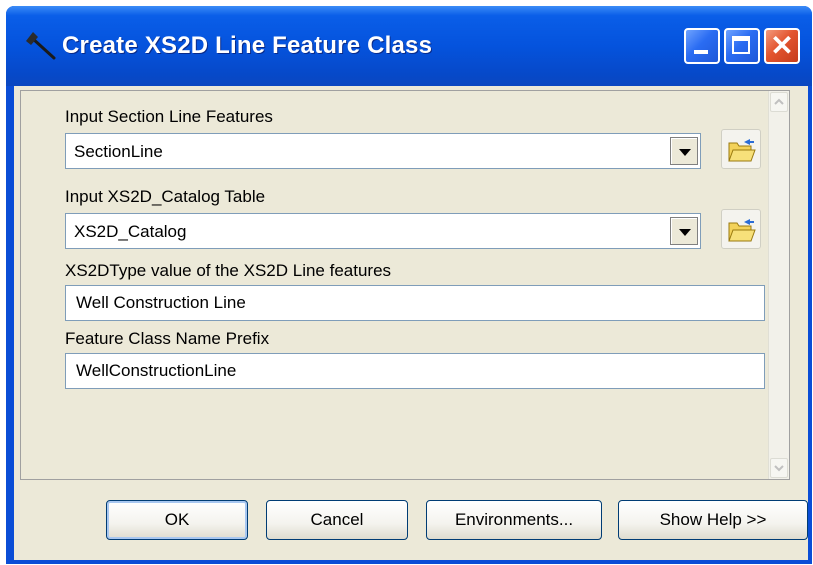 The image size is (813, 565). I want to click on prefix-label: Feature Class Name Prefix, so click(167, 338).